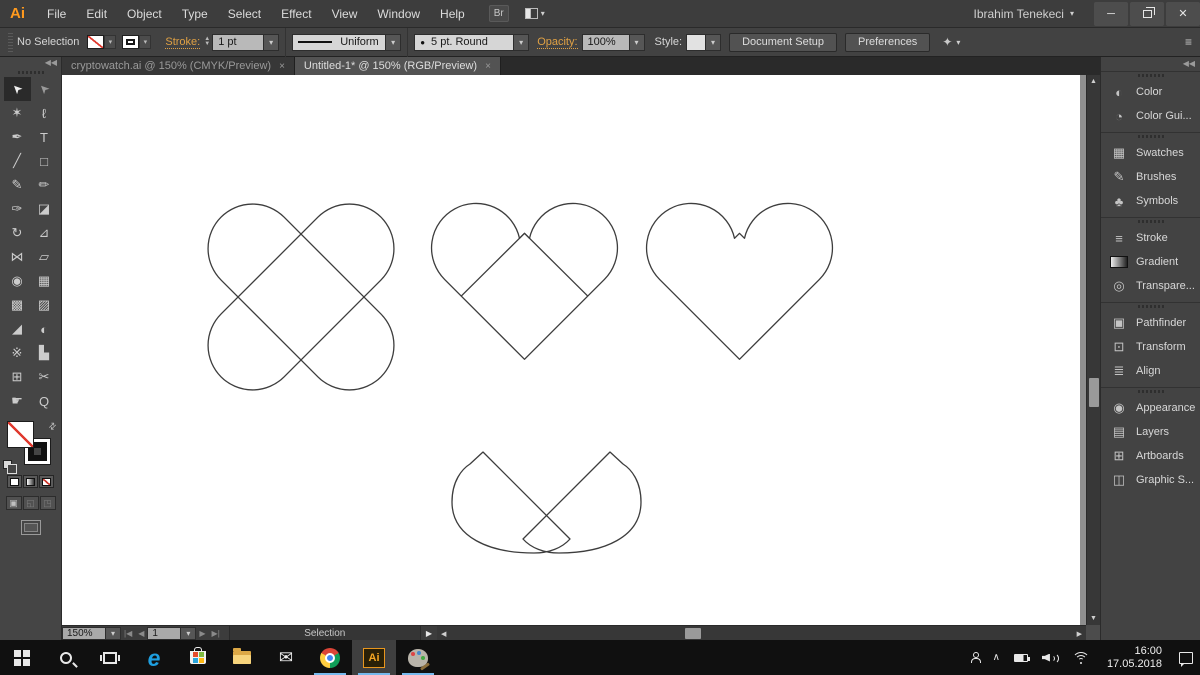 The image size is (1200, 675). I want to click on panel-button-transform: ⊡ Transform, so click(1150, 347).